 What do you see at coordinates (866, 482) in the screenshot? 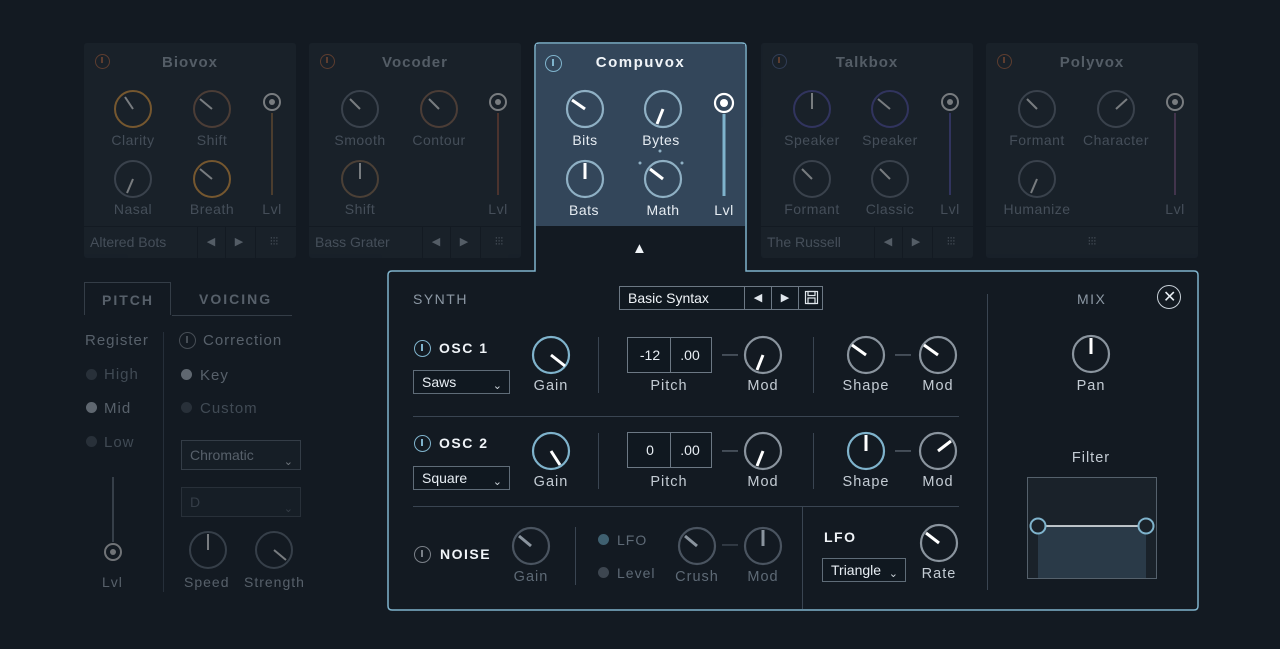
I see `osc2-shape-label: Shape` at bounding box center [866, 482].